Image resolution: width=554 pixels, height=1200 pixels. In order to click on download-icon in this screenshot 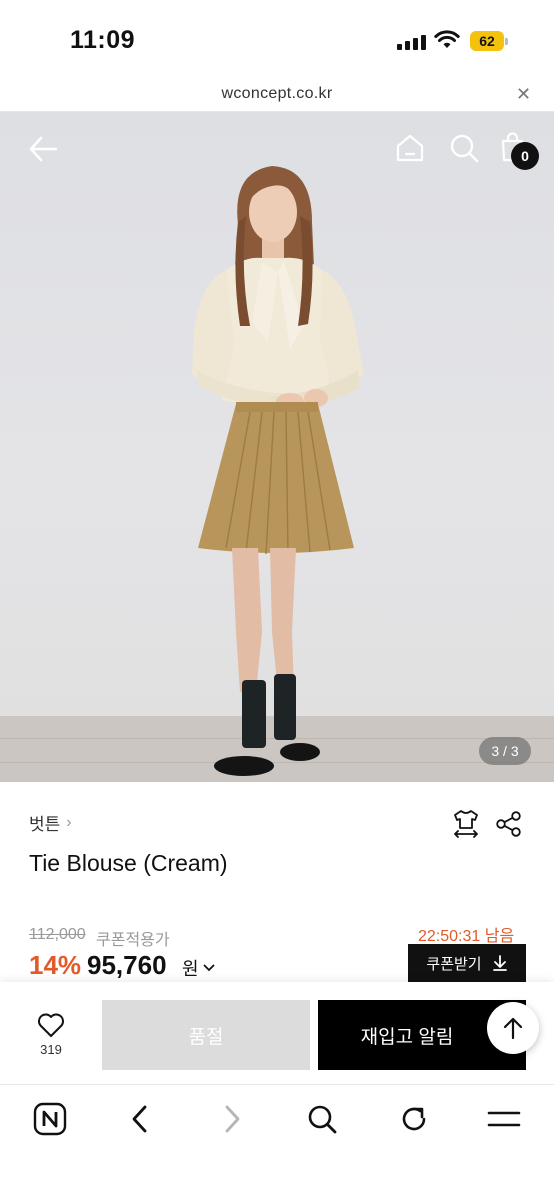, I will do `click(499, 963)`.